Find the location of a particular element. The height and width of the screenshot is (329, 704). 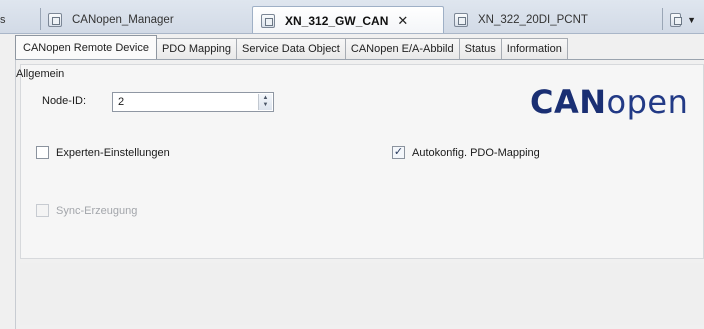

logo-text-light: open is located at coordinates (647, 102).